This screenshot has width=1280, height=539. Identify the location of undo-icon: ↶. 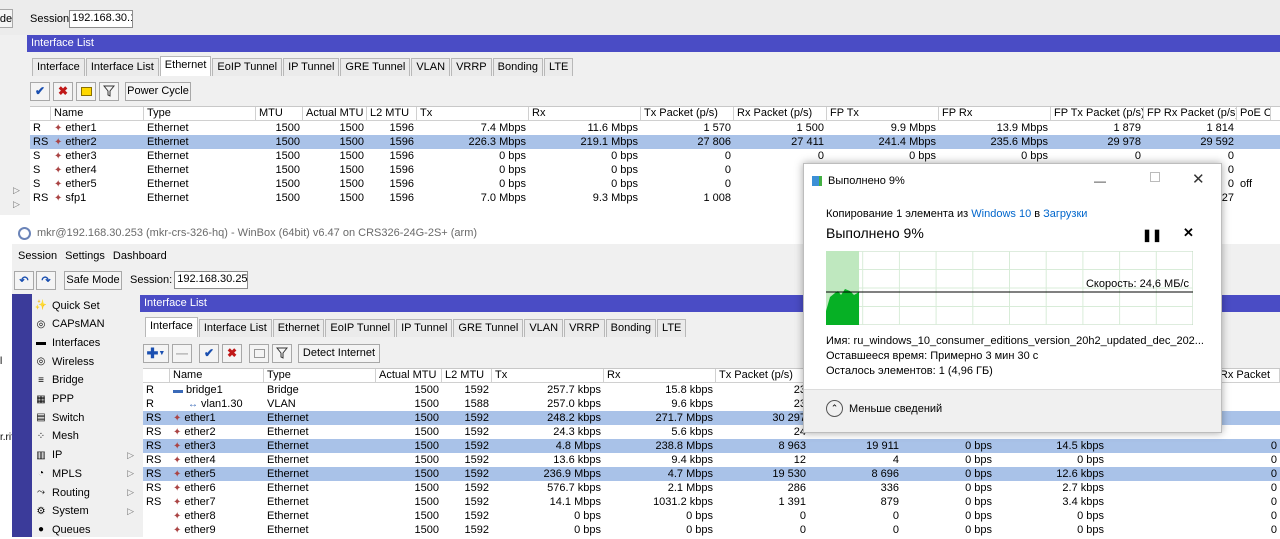
(24, 280).